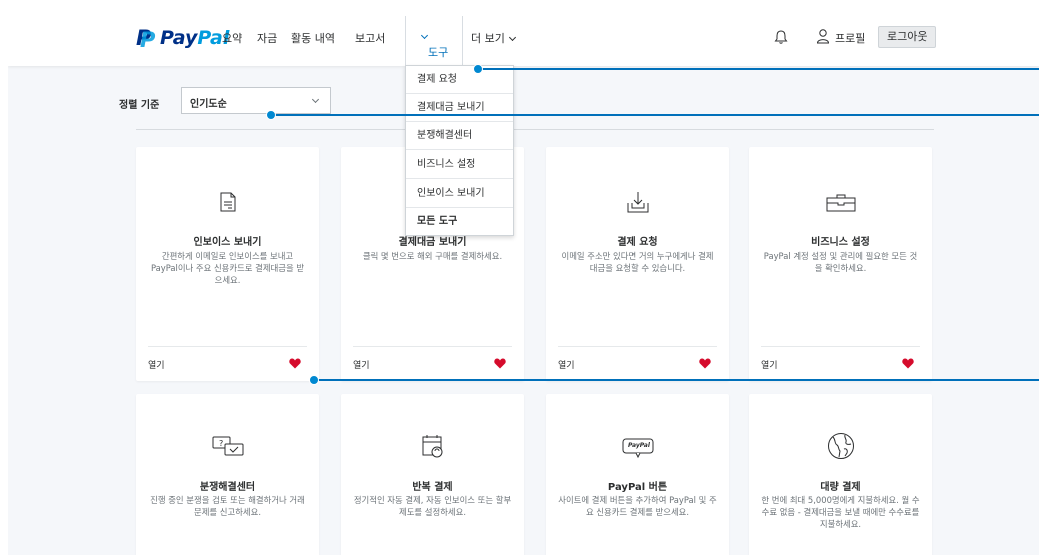 This screenshot has height=555, width=1039. I want to click on card-description: 클릭 몇 번으로 해외 구매를 결제하세요., so click(432, 256).